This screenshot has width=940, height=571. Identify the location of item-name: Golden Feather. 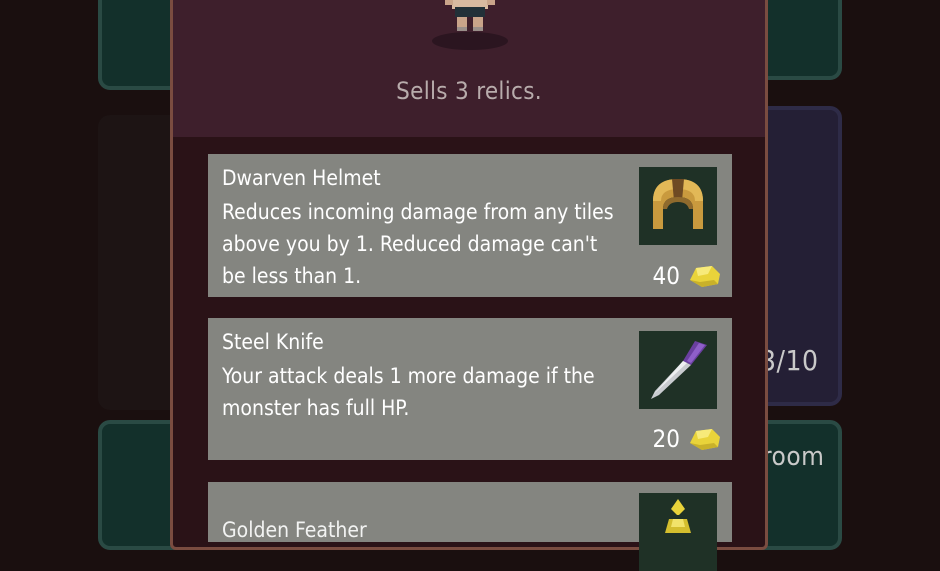
(294, 530).